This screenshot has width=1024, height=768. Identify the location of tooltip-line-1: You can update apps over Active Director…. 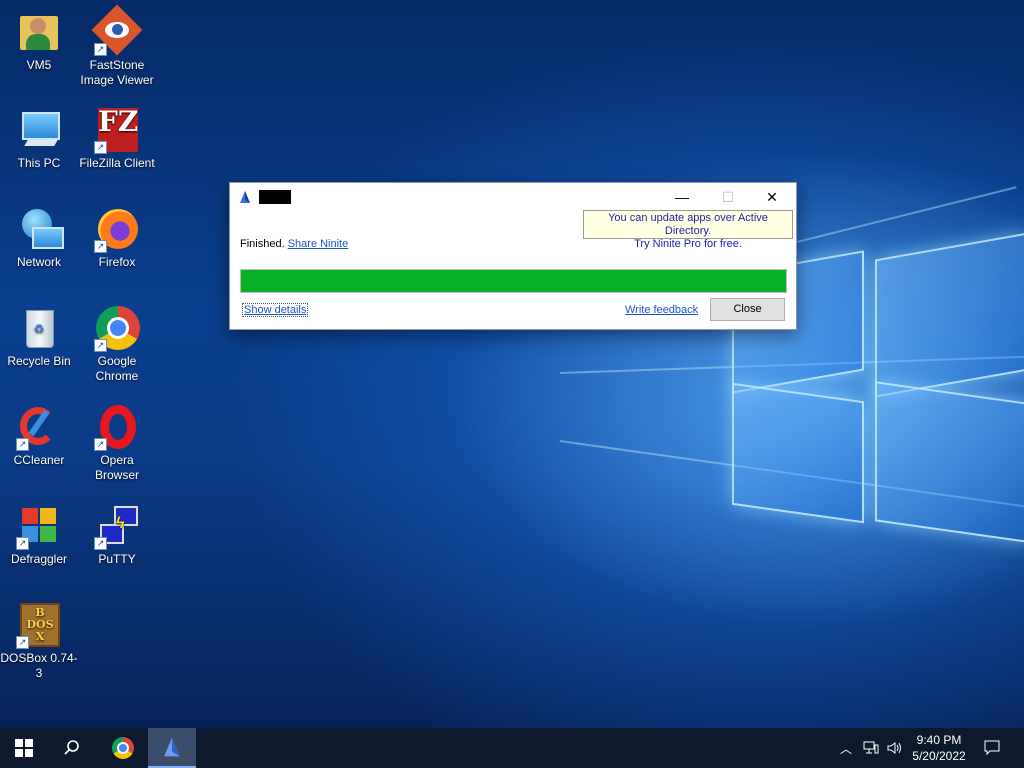
(688, 224).